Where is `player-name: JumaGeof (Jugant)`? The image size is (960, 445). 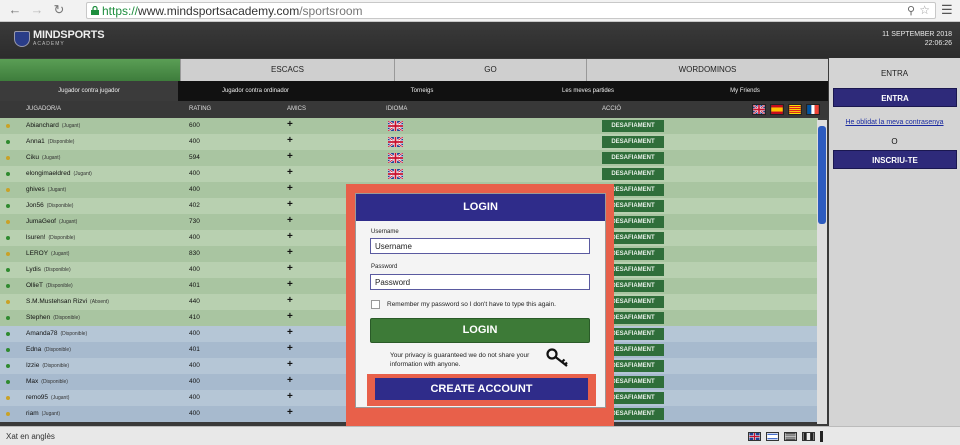 player-name: JumaGeof (Jugant) is located at coordinates (51, 221).